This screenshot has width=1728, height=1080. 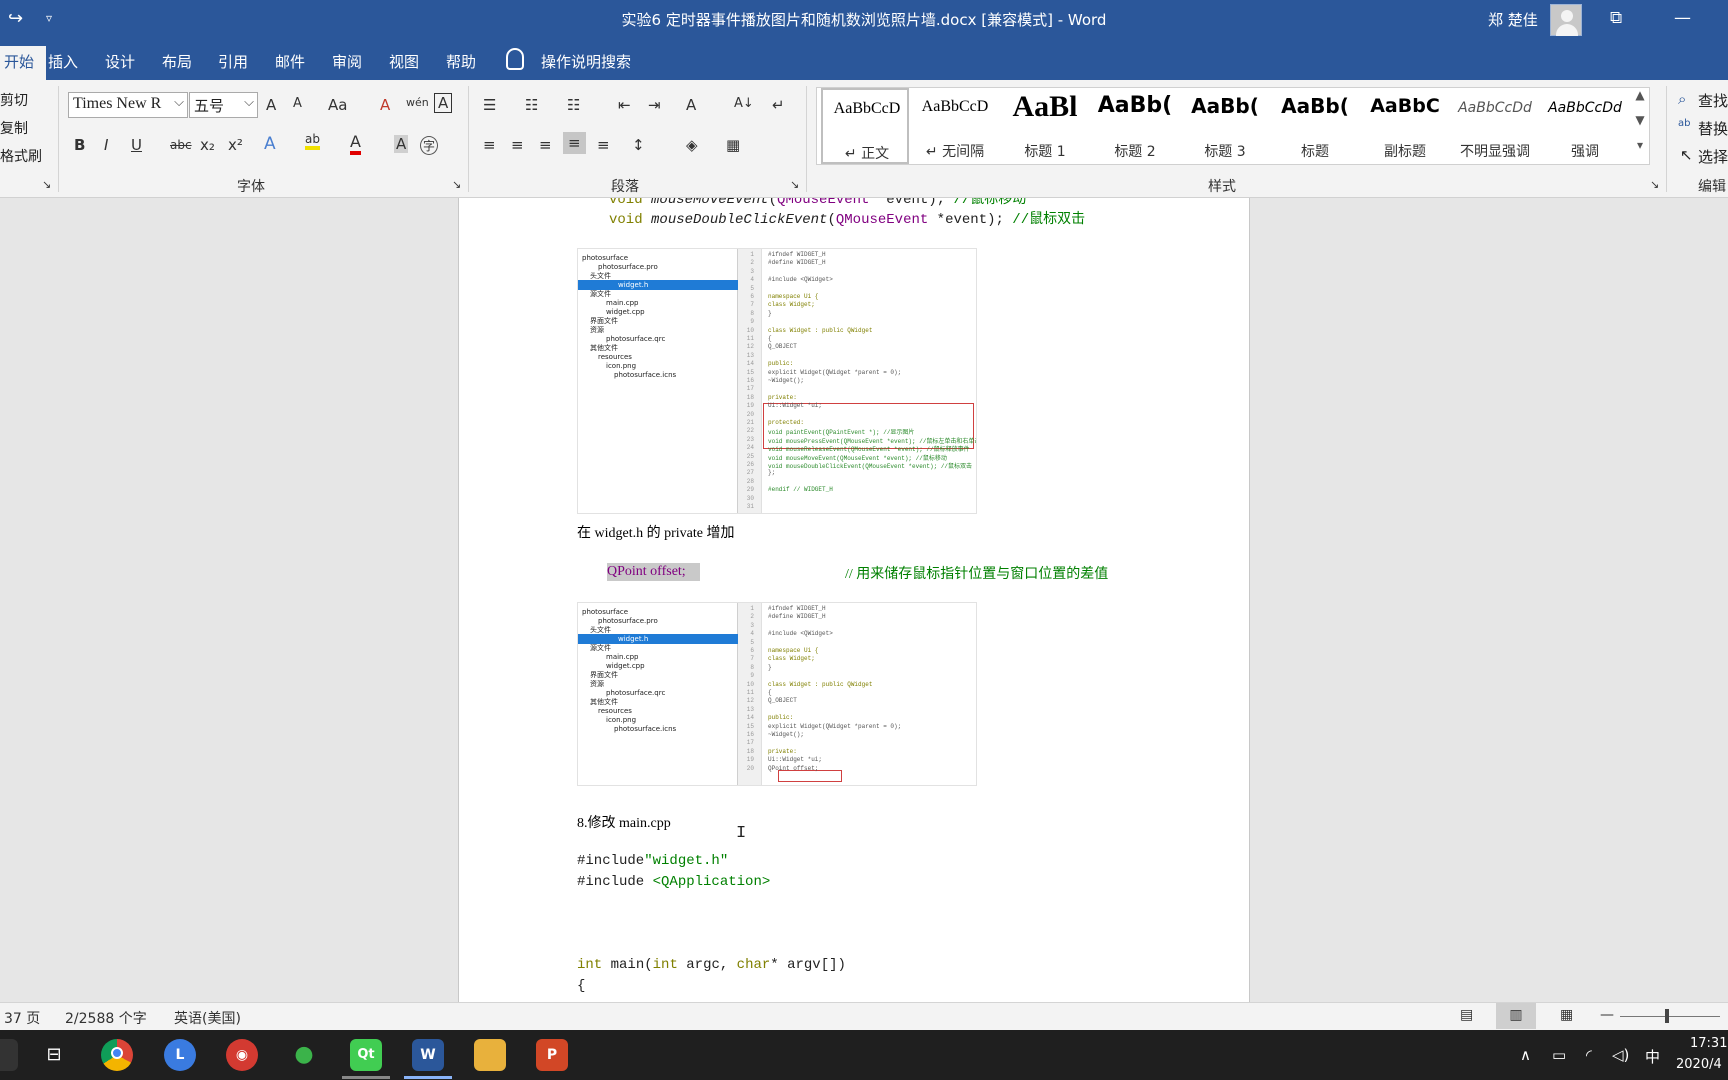 I want to click on styles-up-icon: ▲, so click(x=1640, y=100).